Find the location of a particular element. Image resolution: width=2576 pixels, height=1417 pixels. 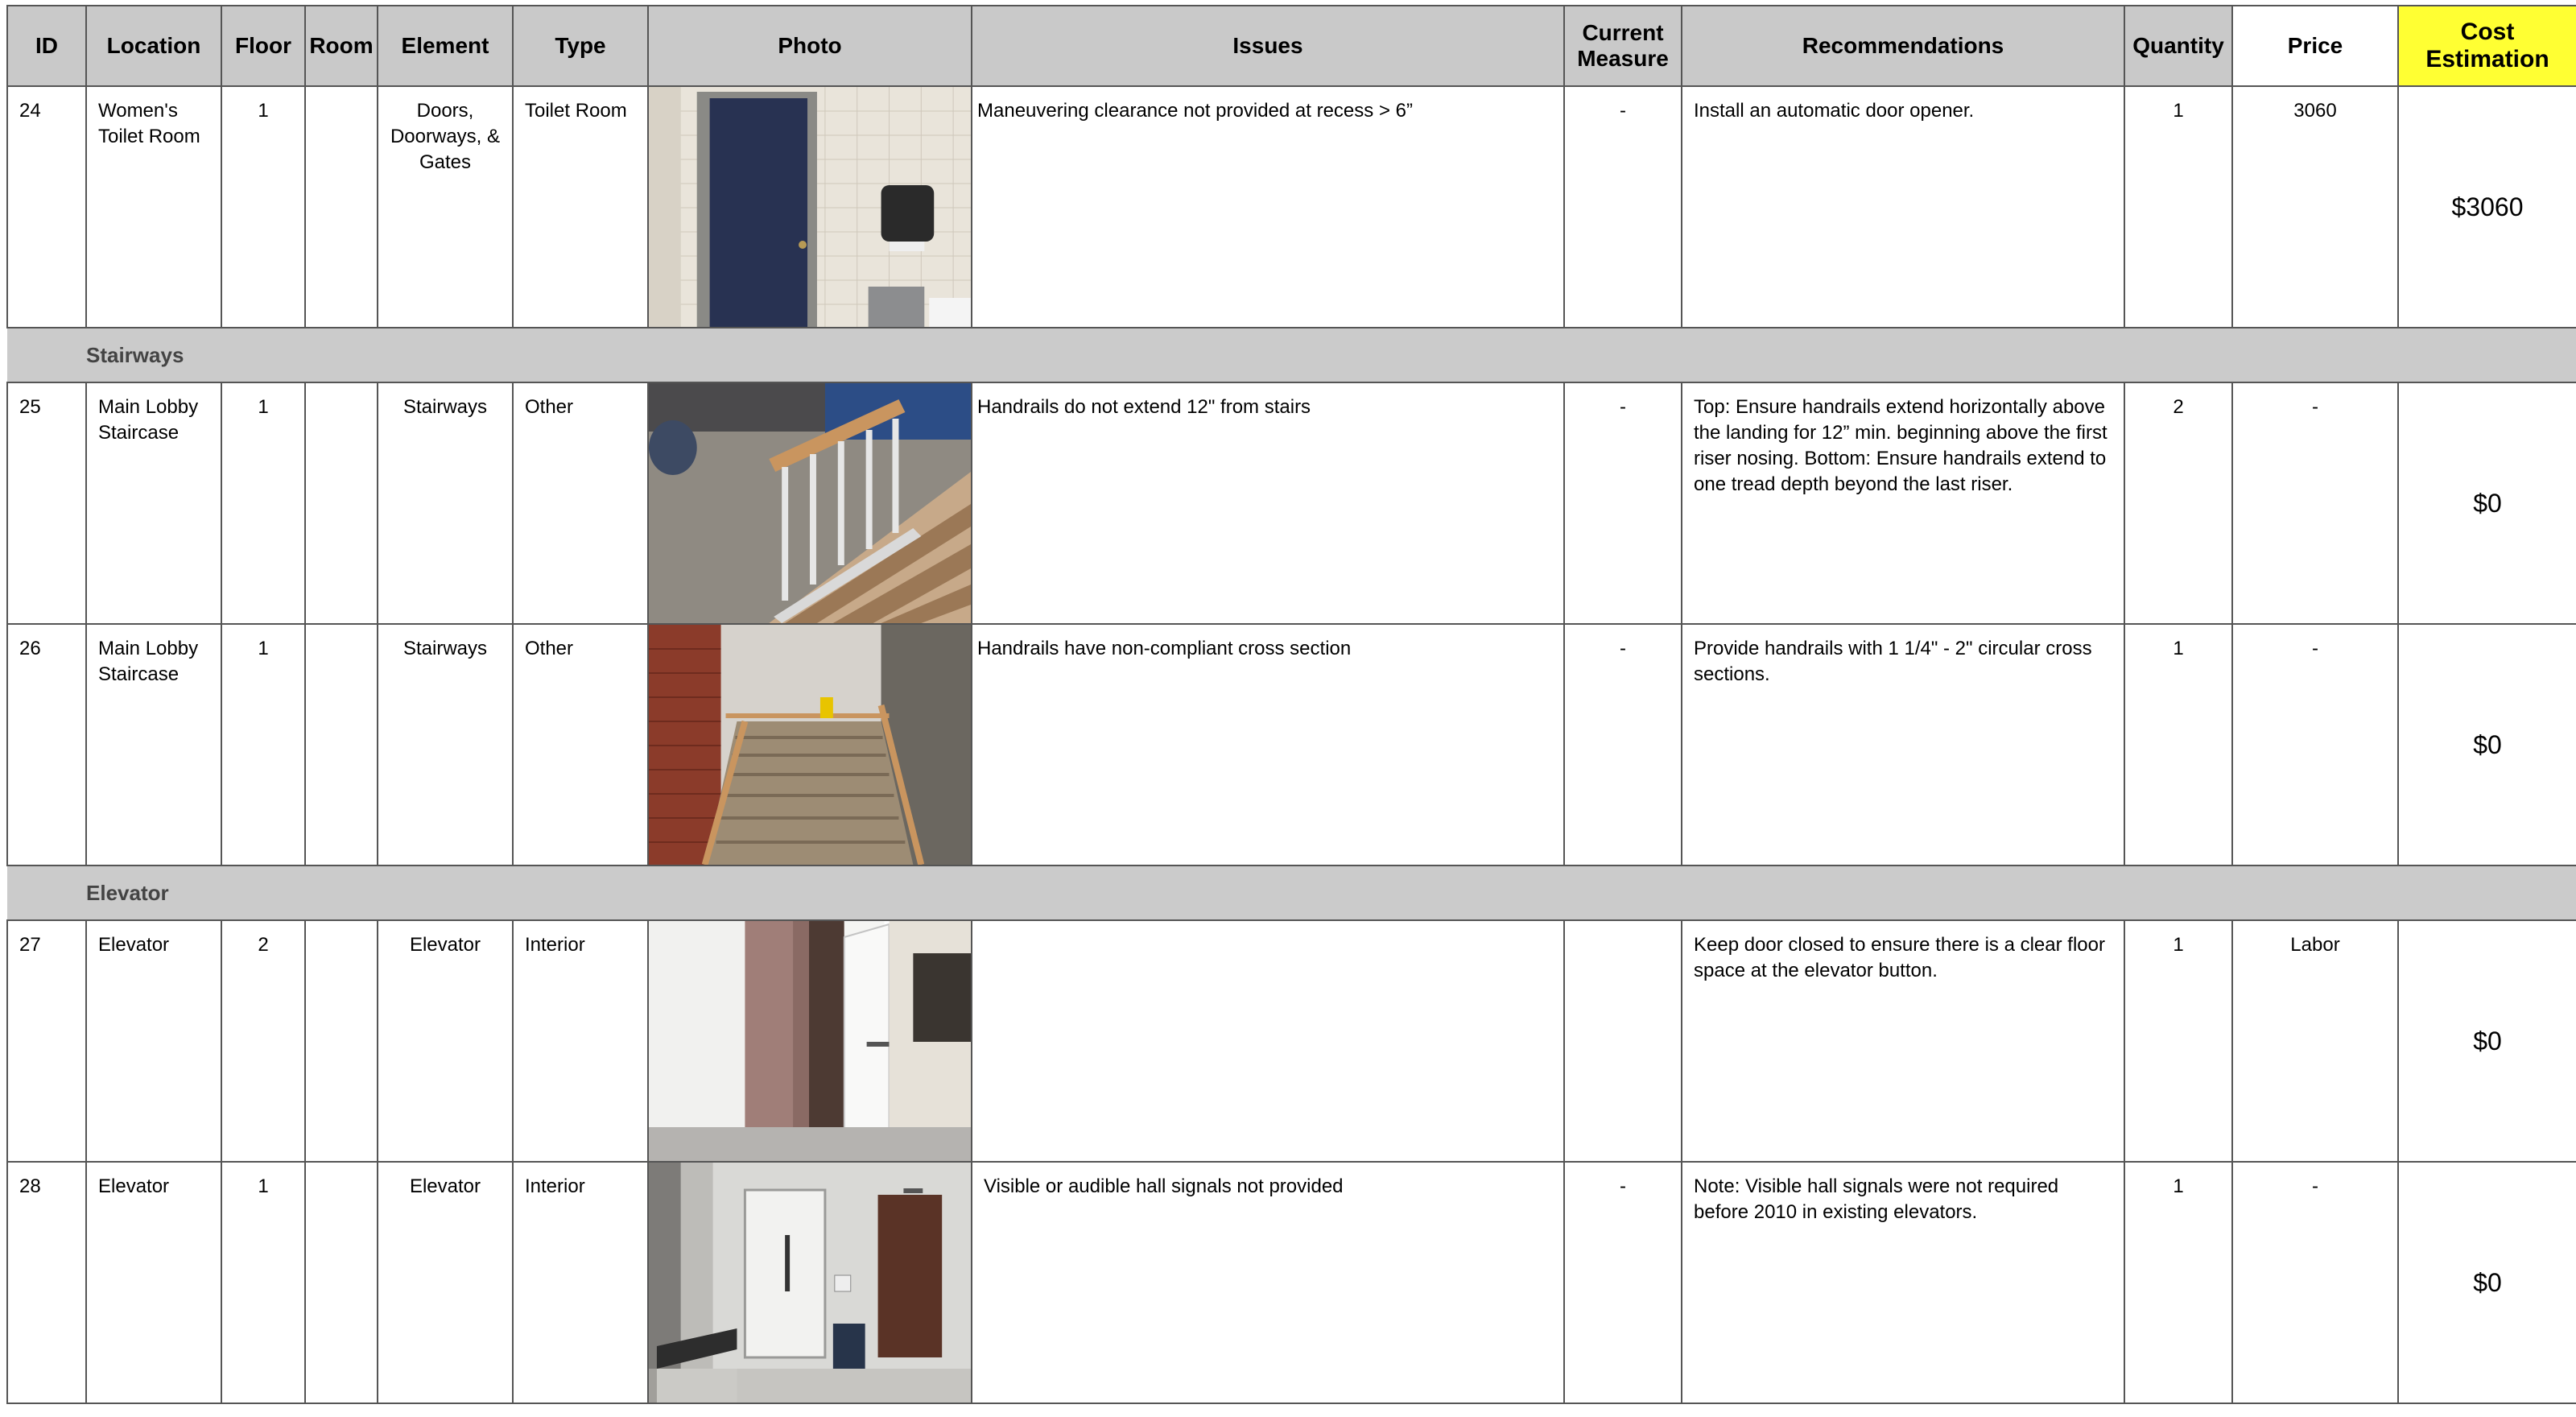

cell-id: 25 is located at coordinates (46, 503).